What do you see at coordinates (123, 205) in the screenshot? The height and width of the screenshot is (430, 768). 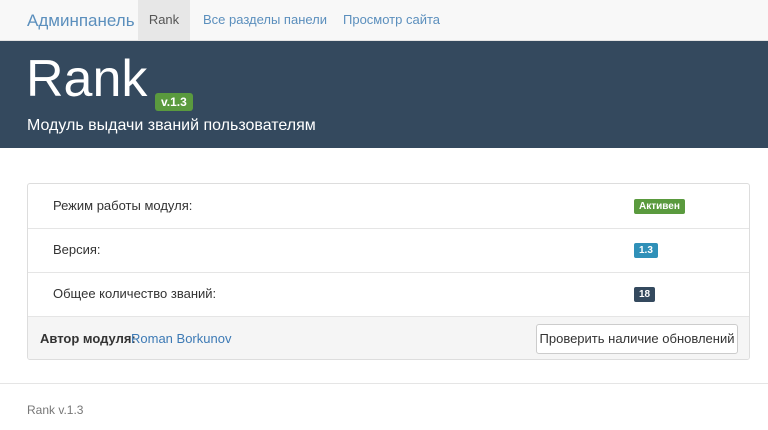 I see `row-label: Режим работы модуля:` at bounding box center [123, 205].